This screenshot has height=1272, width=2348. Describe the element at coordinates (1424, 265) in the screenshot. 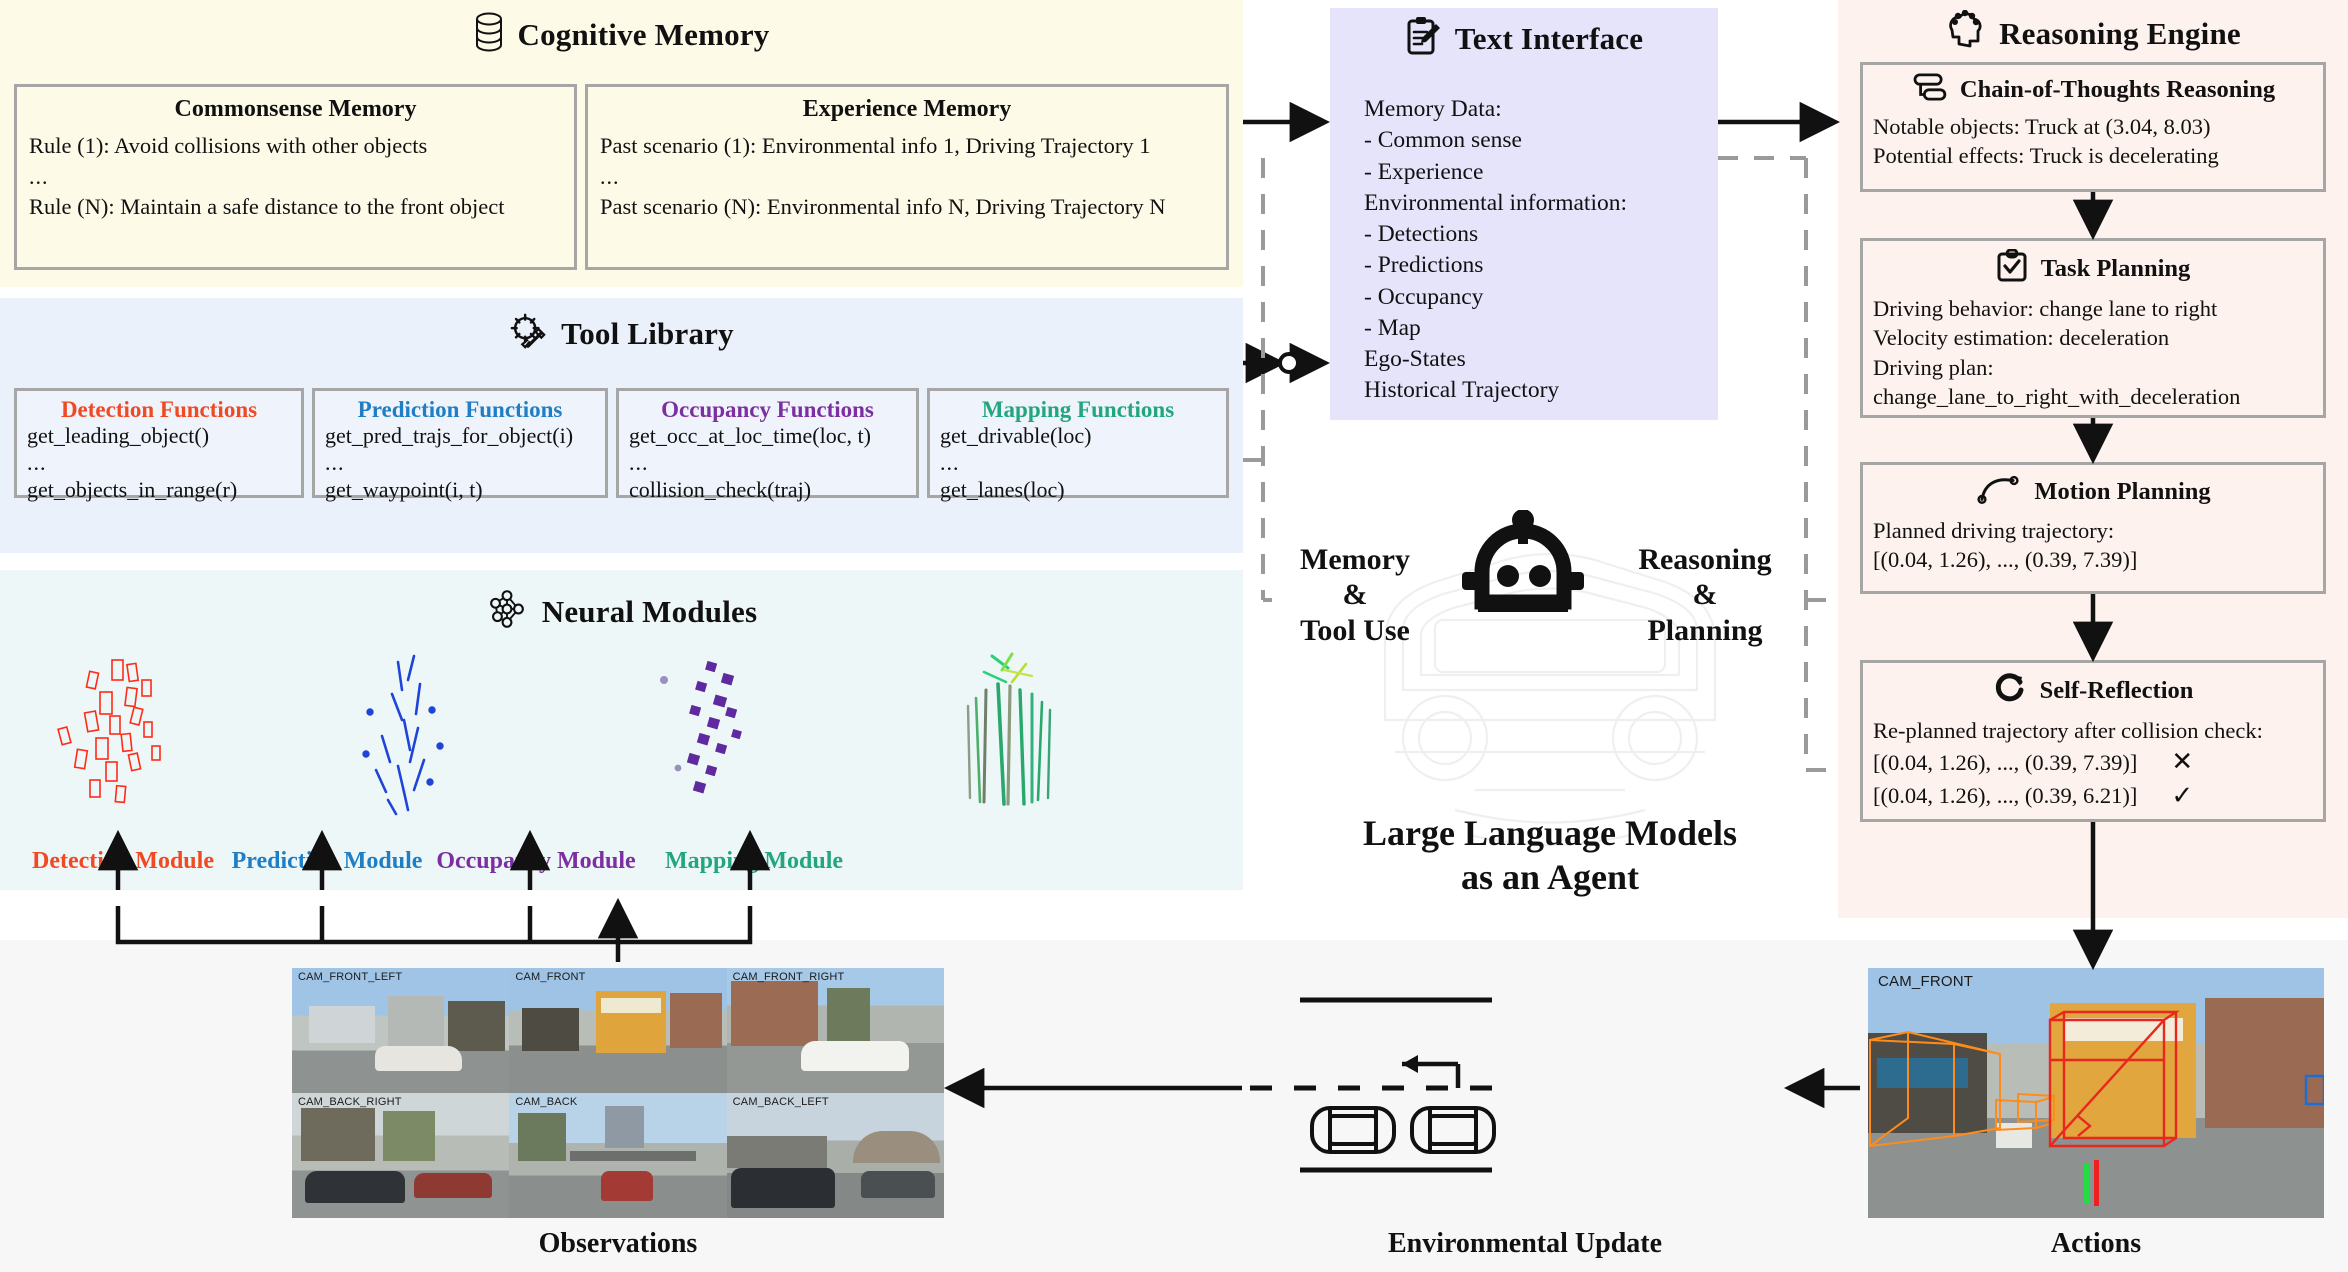

I see `text-interface-line-6: - Predictions` at that location.